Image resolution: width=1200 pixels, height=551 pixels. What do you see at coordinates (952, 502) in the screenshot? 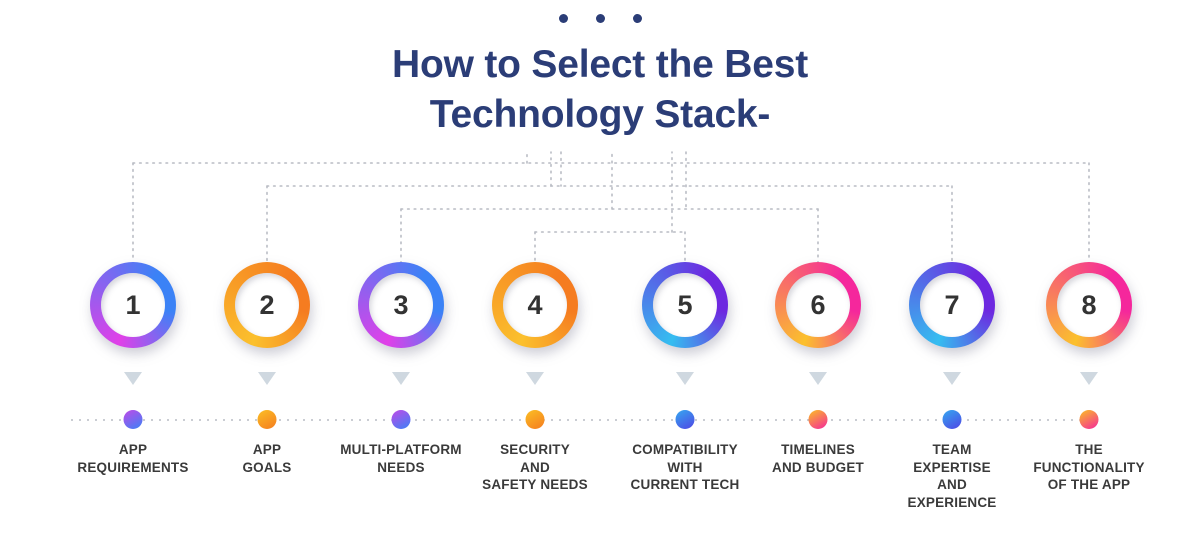
I see `step-label-line: EXPERIENCE` at bounding box center [952, 502].